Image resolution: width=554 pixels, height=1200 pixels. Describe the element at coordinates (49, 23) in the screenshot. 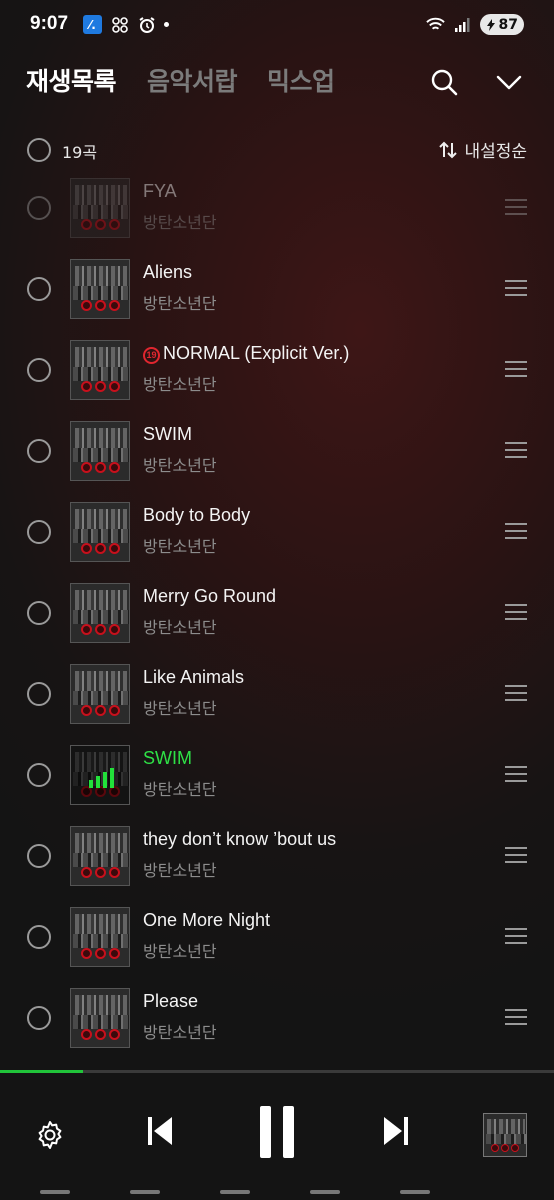

I see `status-time: 9:07` at that location.